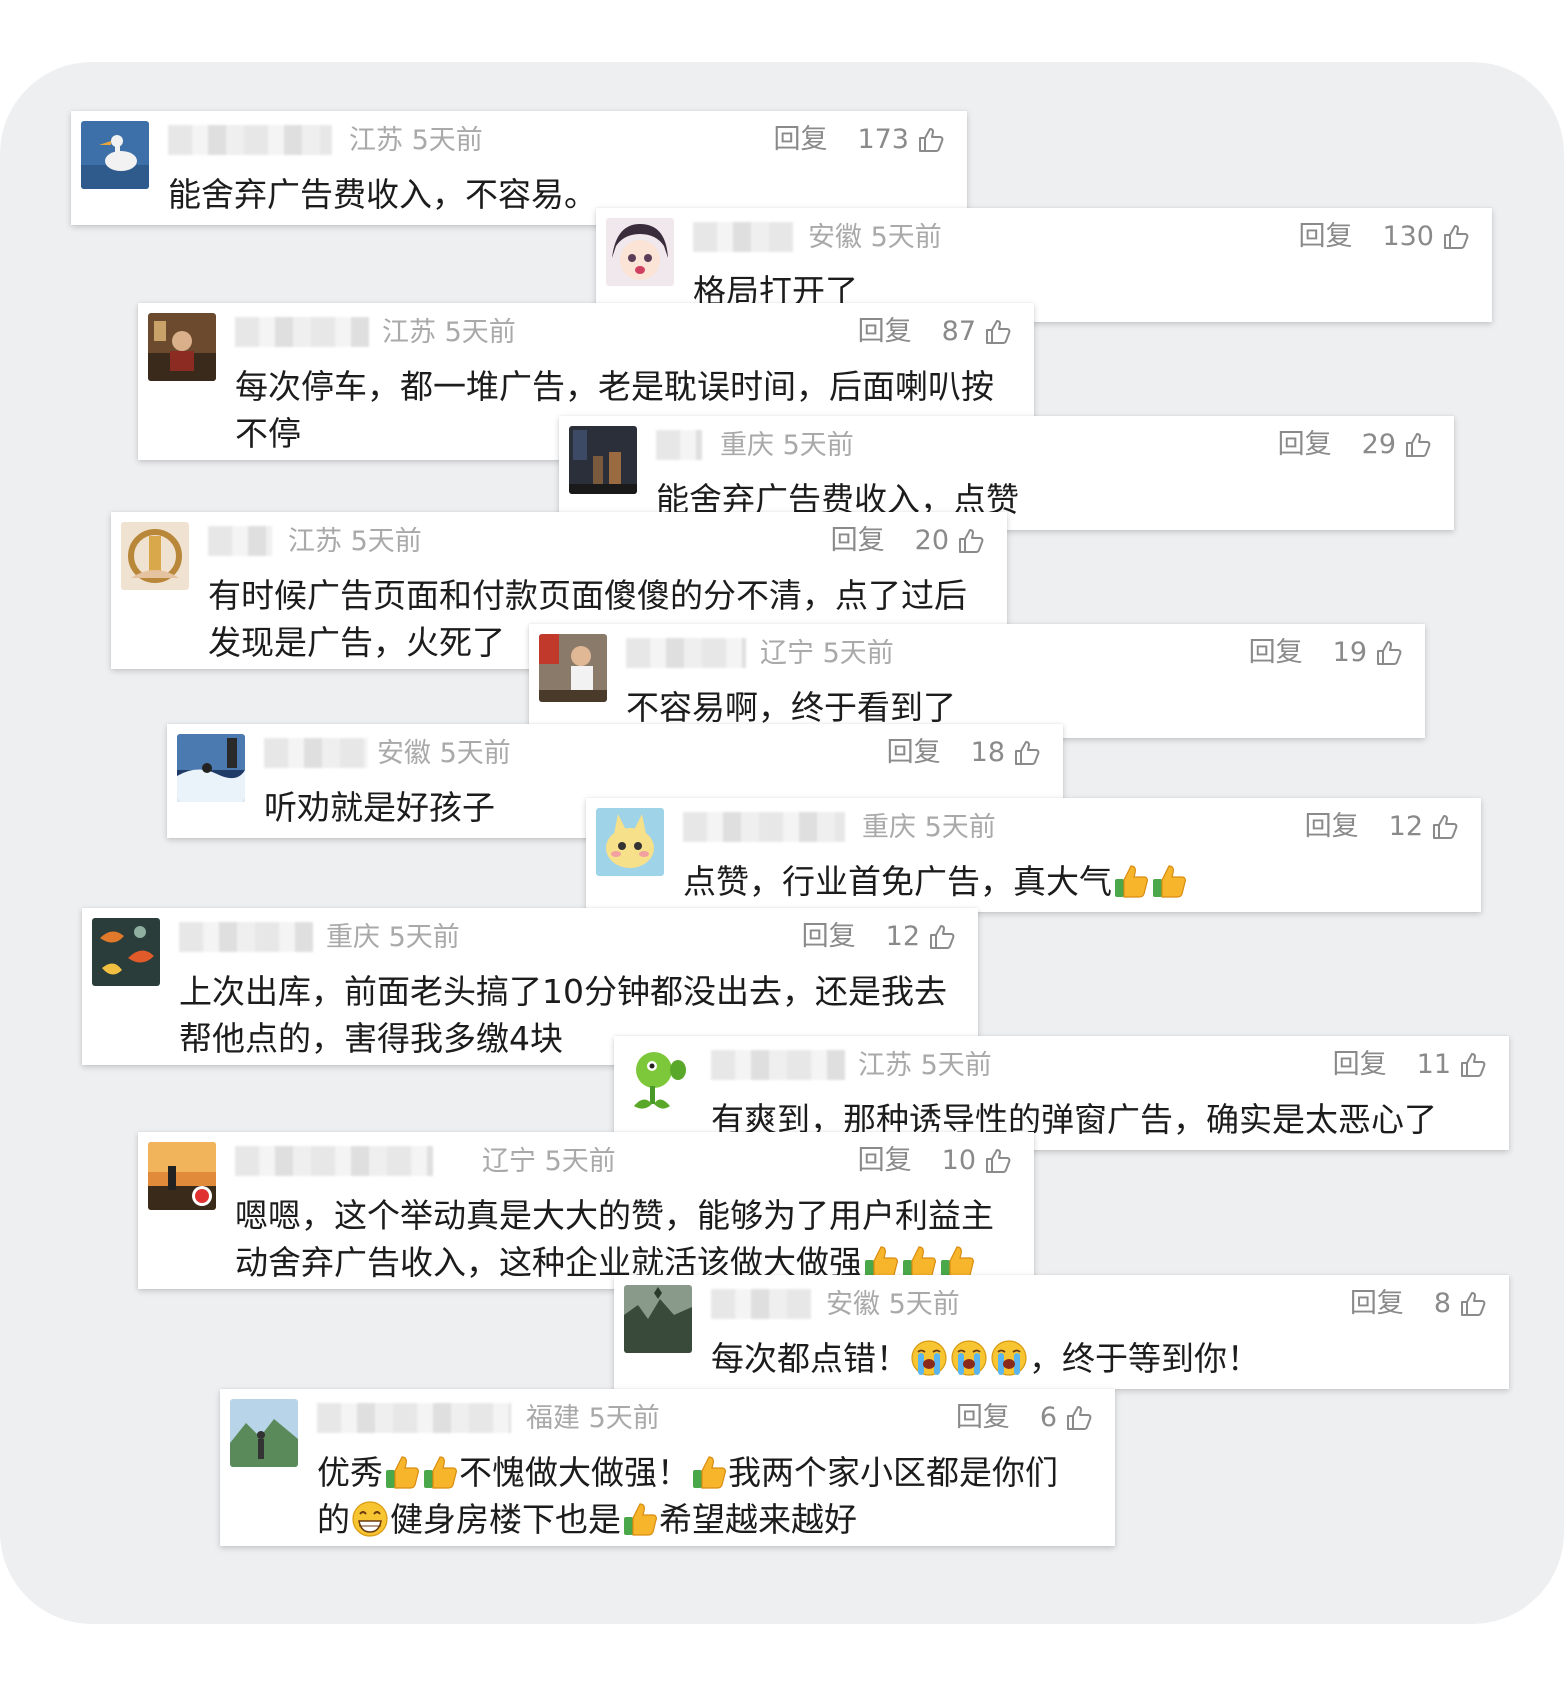 This screenshot has width=1564, height=1688. Describe the element at coordinates (931, 540) in the screenshot. I see `like-count: 20` at that location.